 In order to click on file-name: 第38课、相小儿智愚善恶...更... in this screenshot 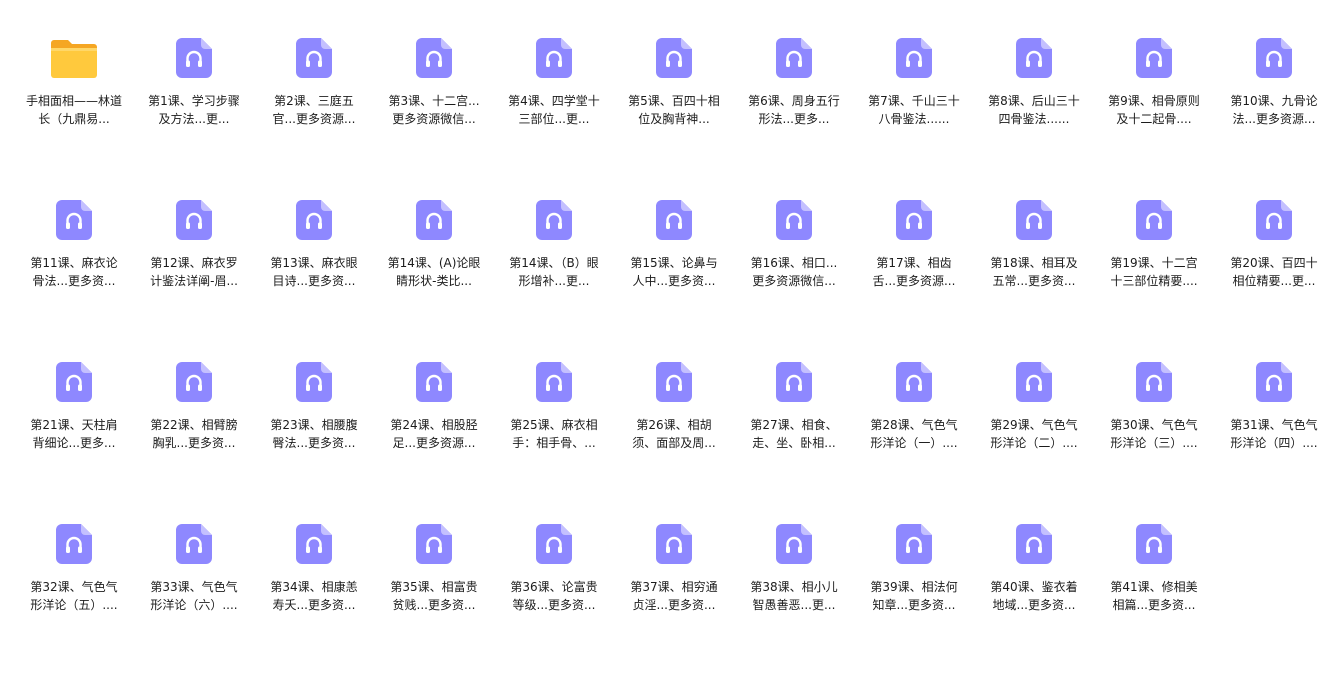, I will do `click(794, 596)`.